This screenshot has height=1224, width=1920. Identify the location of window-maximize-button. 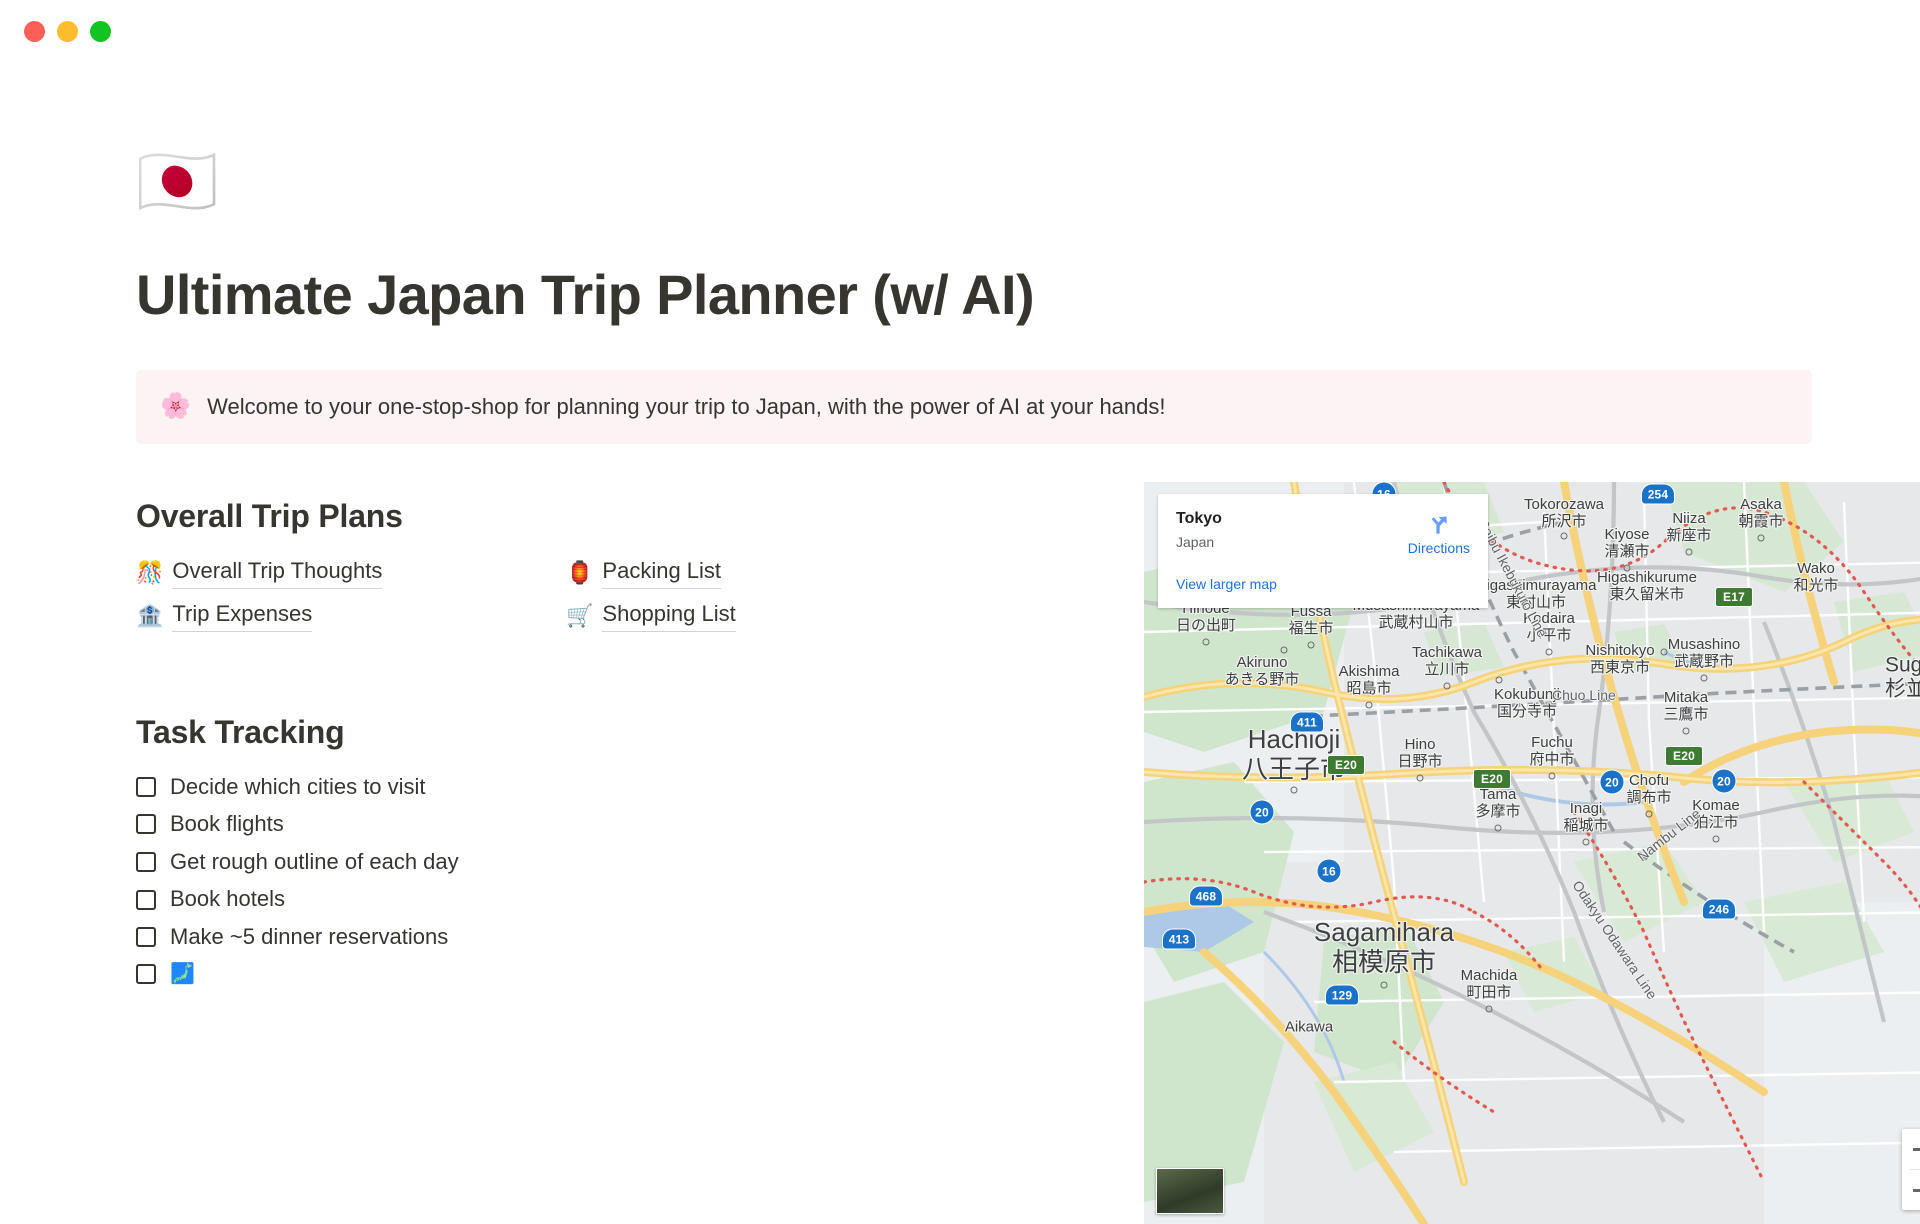
(100, 31).